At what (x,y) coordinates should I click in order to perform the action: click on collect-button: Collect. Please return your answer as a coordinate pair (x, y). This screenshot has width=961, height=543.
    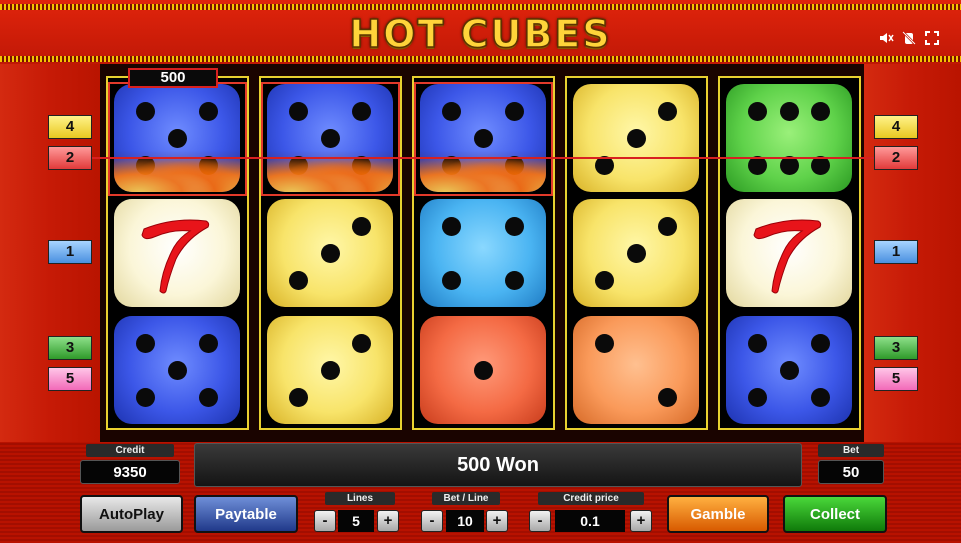
    Looking at the image, I should click on (835, 514).